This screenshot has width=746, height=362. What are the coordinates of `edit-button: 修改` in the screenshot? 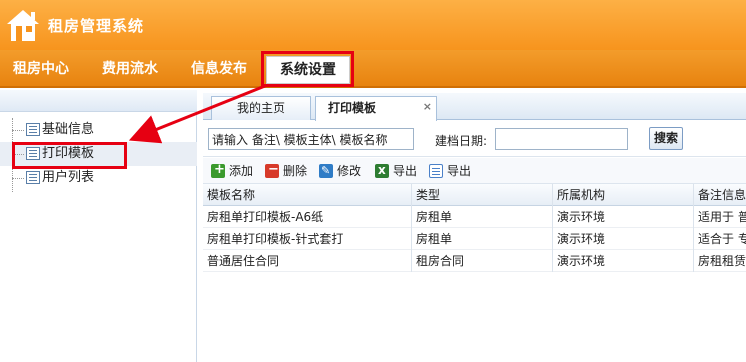 It's located at (339, 171).